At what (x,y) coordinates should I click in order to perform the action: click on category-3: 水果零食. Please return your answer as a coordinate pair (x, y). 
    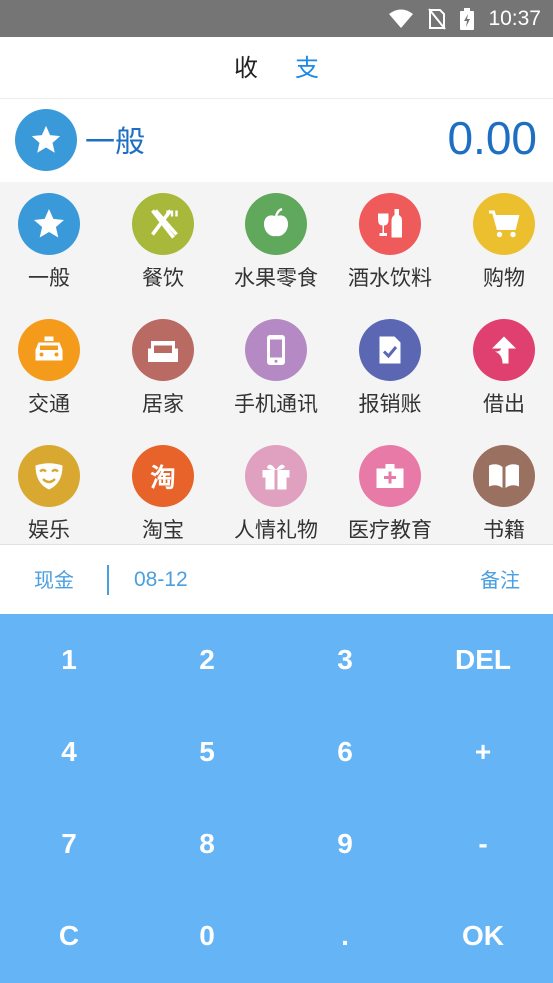
    Looking at the image, I should click on (282, 245).